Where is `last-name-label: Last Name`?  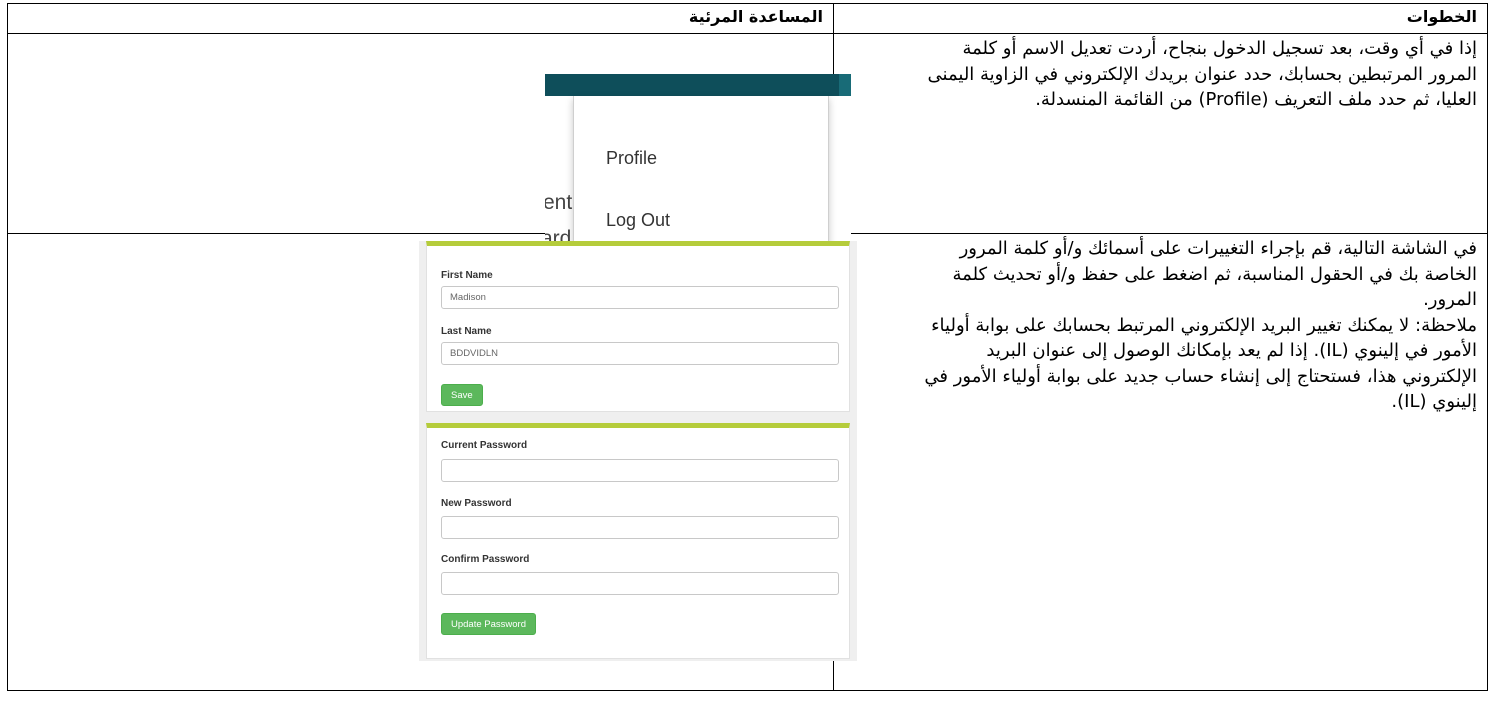
last-name-label: Last Name is located at coordinates (466, 331).